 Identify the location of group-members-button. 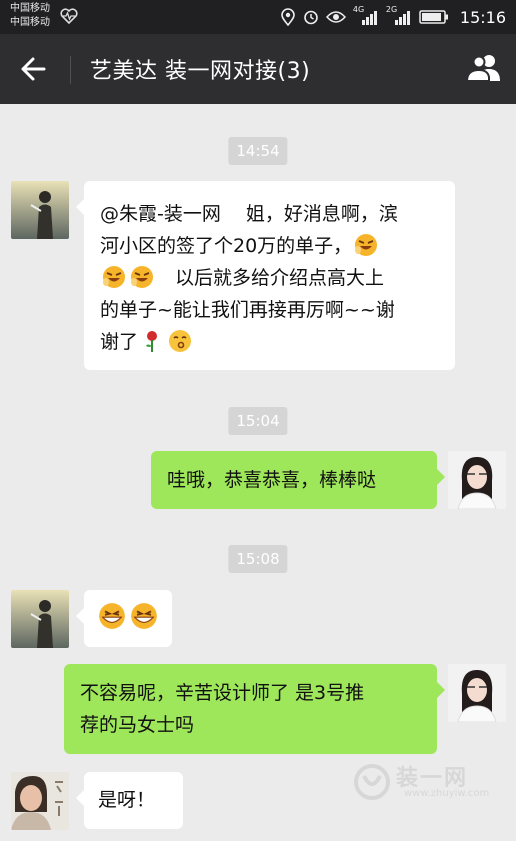
(484, 68).